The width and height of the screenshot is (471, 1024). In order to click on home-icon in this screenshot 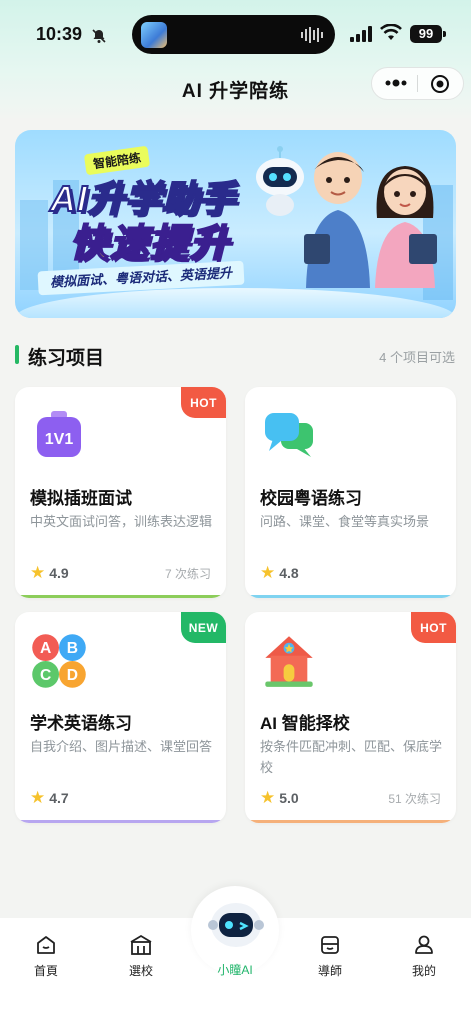, I will do `click(46, 945)`.